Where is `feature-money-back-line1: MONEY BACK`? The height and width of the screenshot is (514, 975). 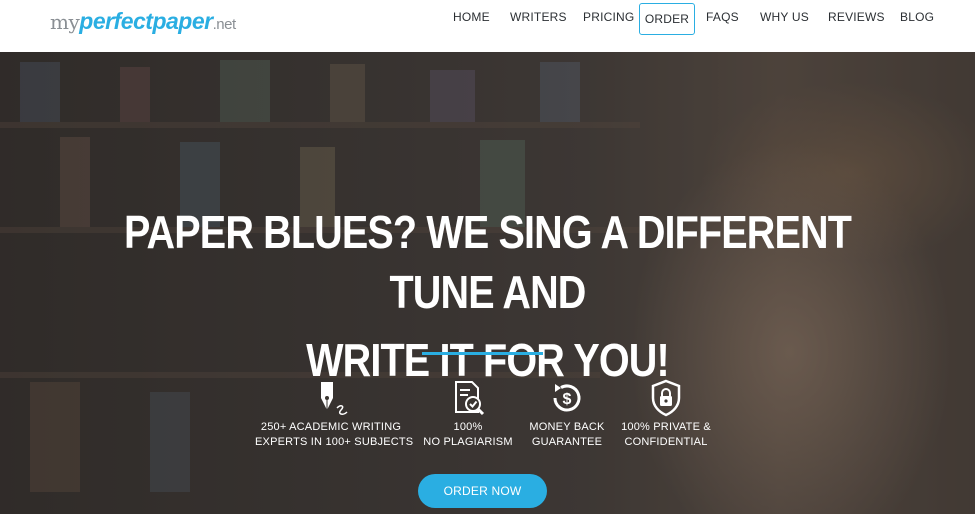 feature-money-back-line1: MONEY BACK is located at coordinates (567, 427).